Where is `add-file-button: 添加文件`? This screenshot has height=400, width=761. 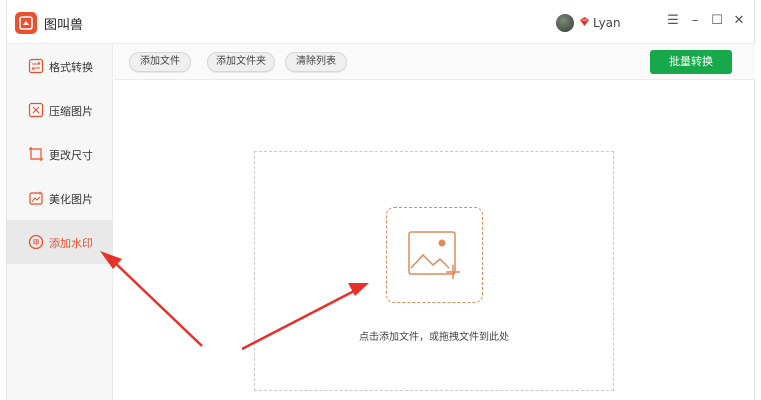 add-file-button: 添加文件 is located at coordinates (160, 62).